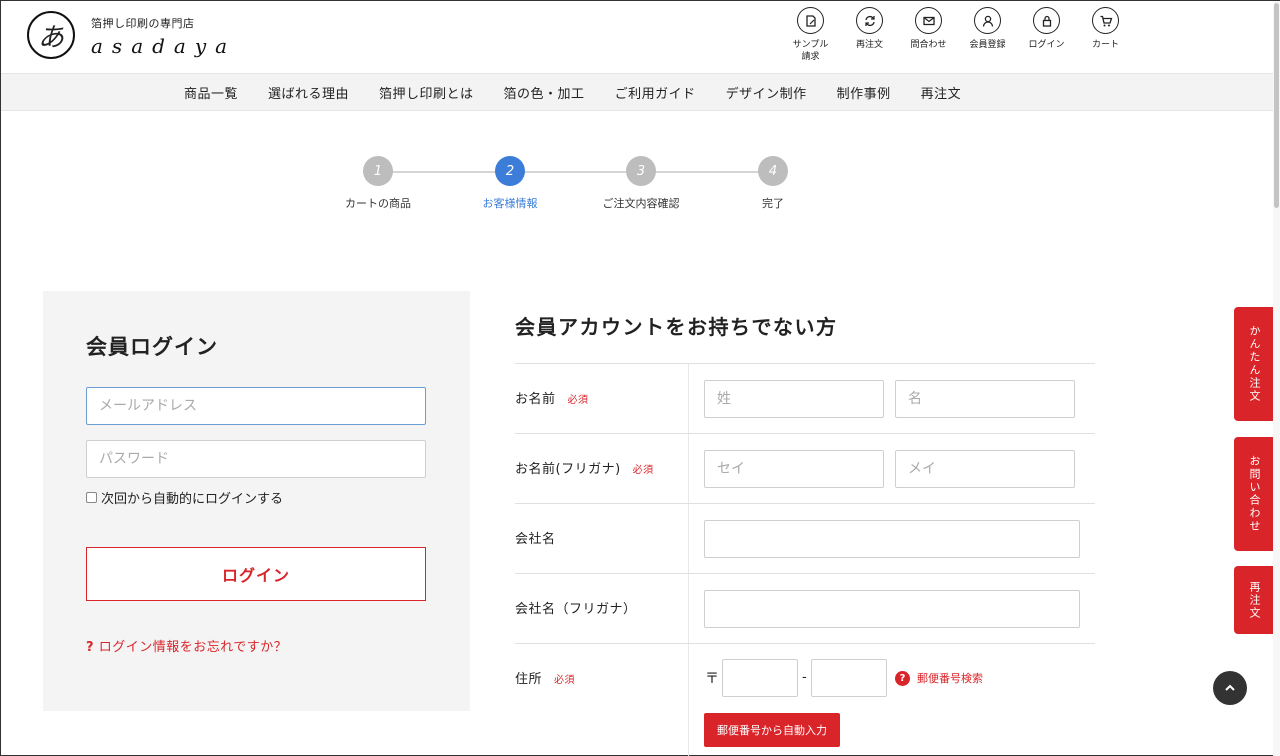 The image size is (1280, 756). I want to click on zip-autofill-button: 郵便番号から自動入力, so click(772, 730).